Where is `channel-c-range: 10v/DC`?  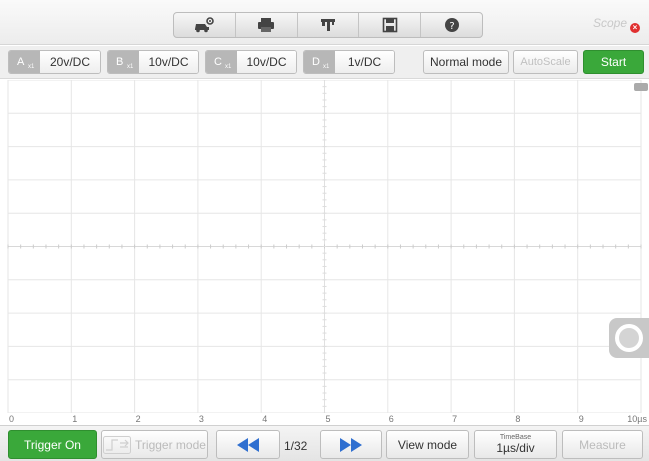 channel-c-range: 10v/DC is located at coordinates (266, 62).